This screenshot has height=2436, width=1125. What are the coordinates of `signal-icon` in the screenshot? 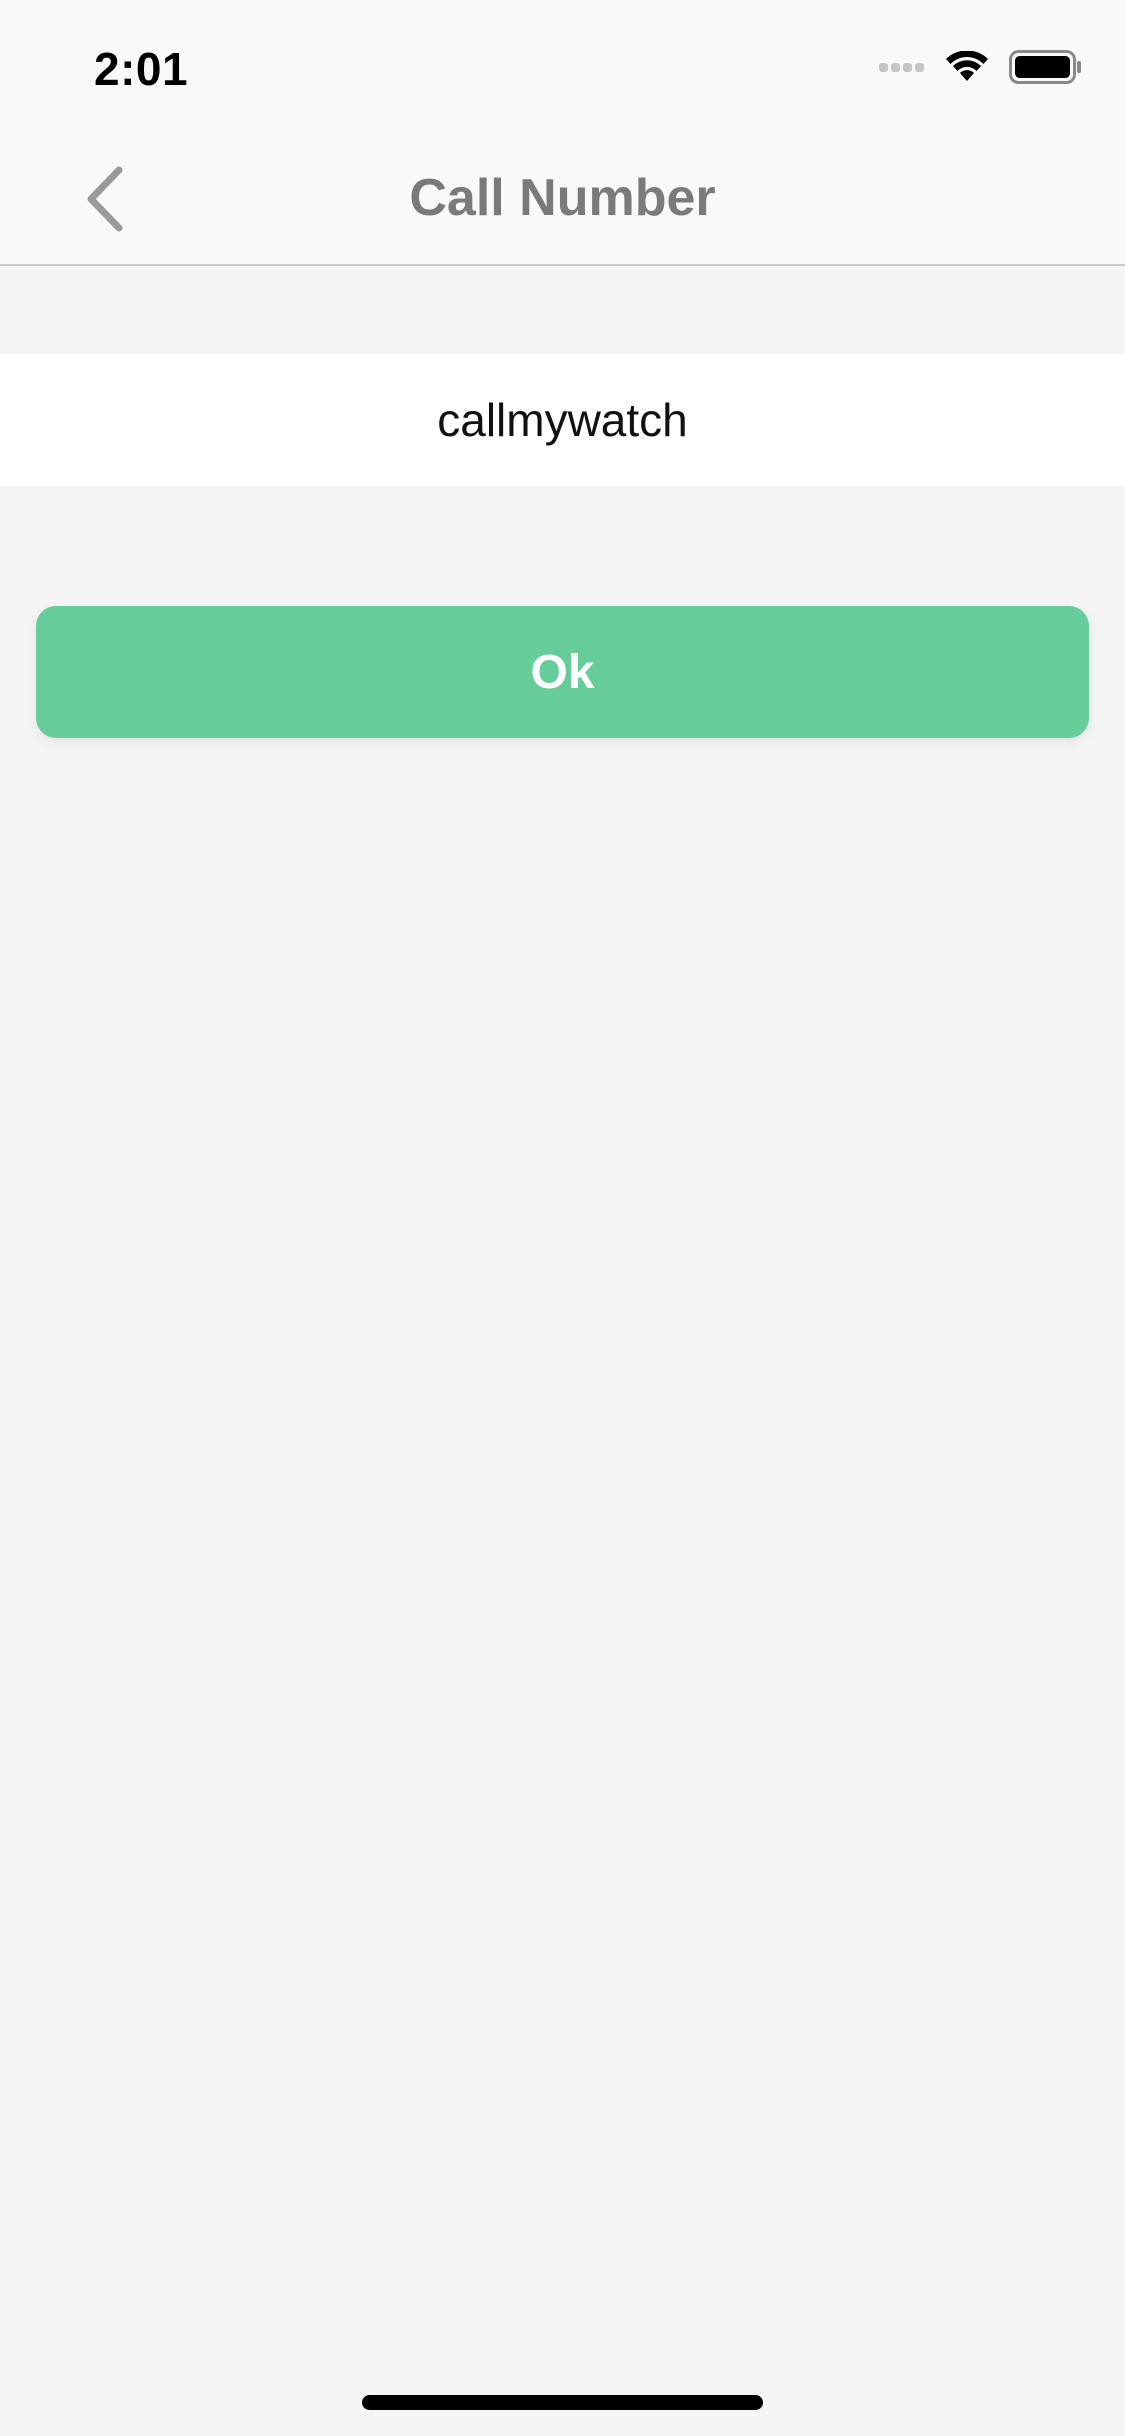 It's located at (903, 67).